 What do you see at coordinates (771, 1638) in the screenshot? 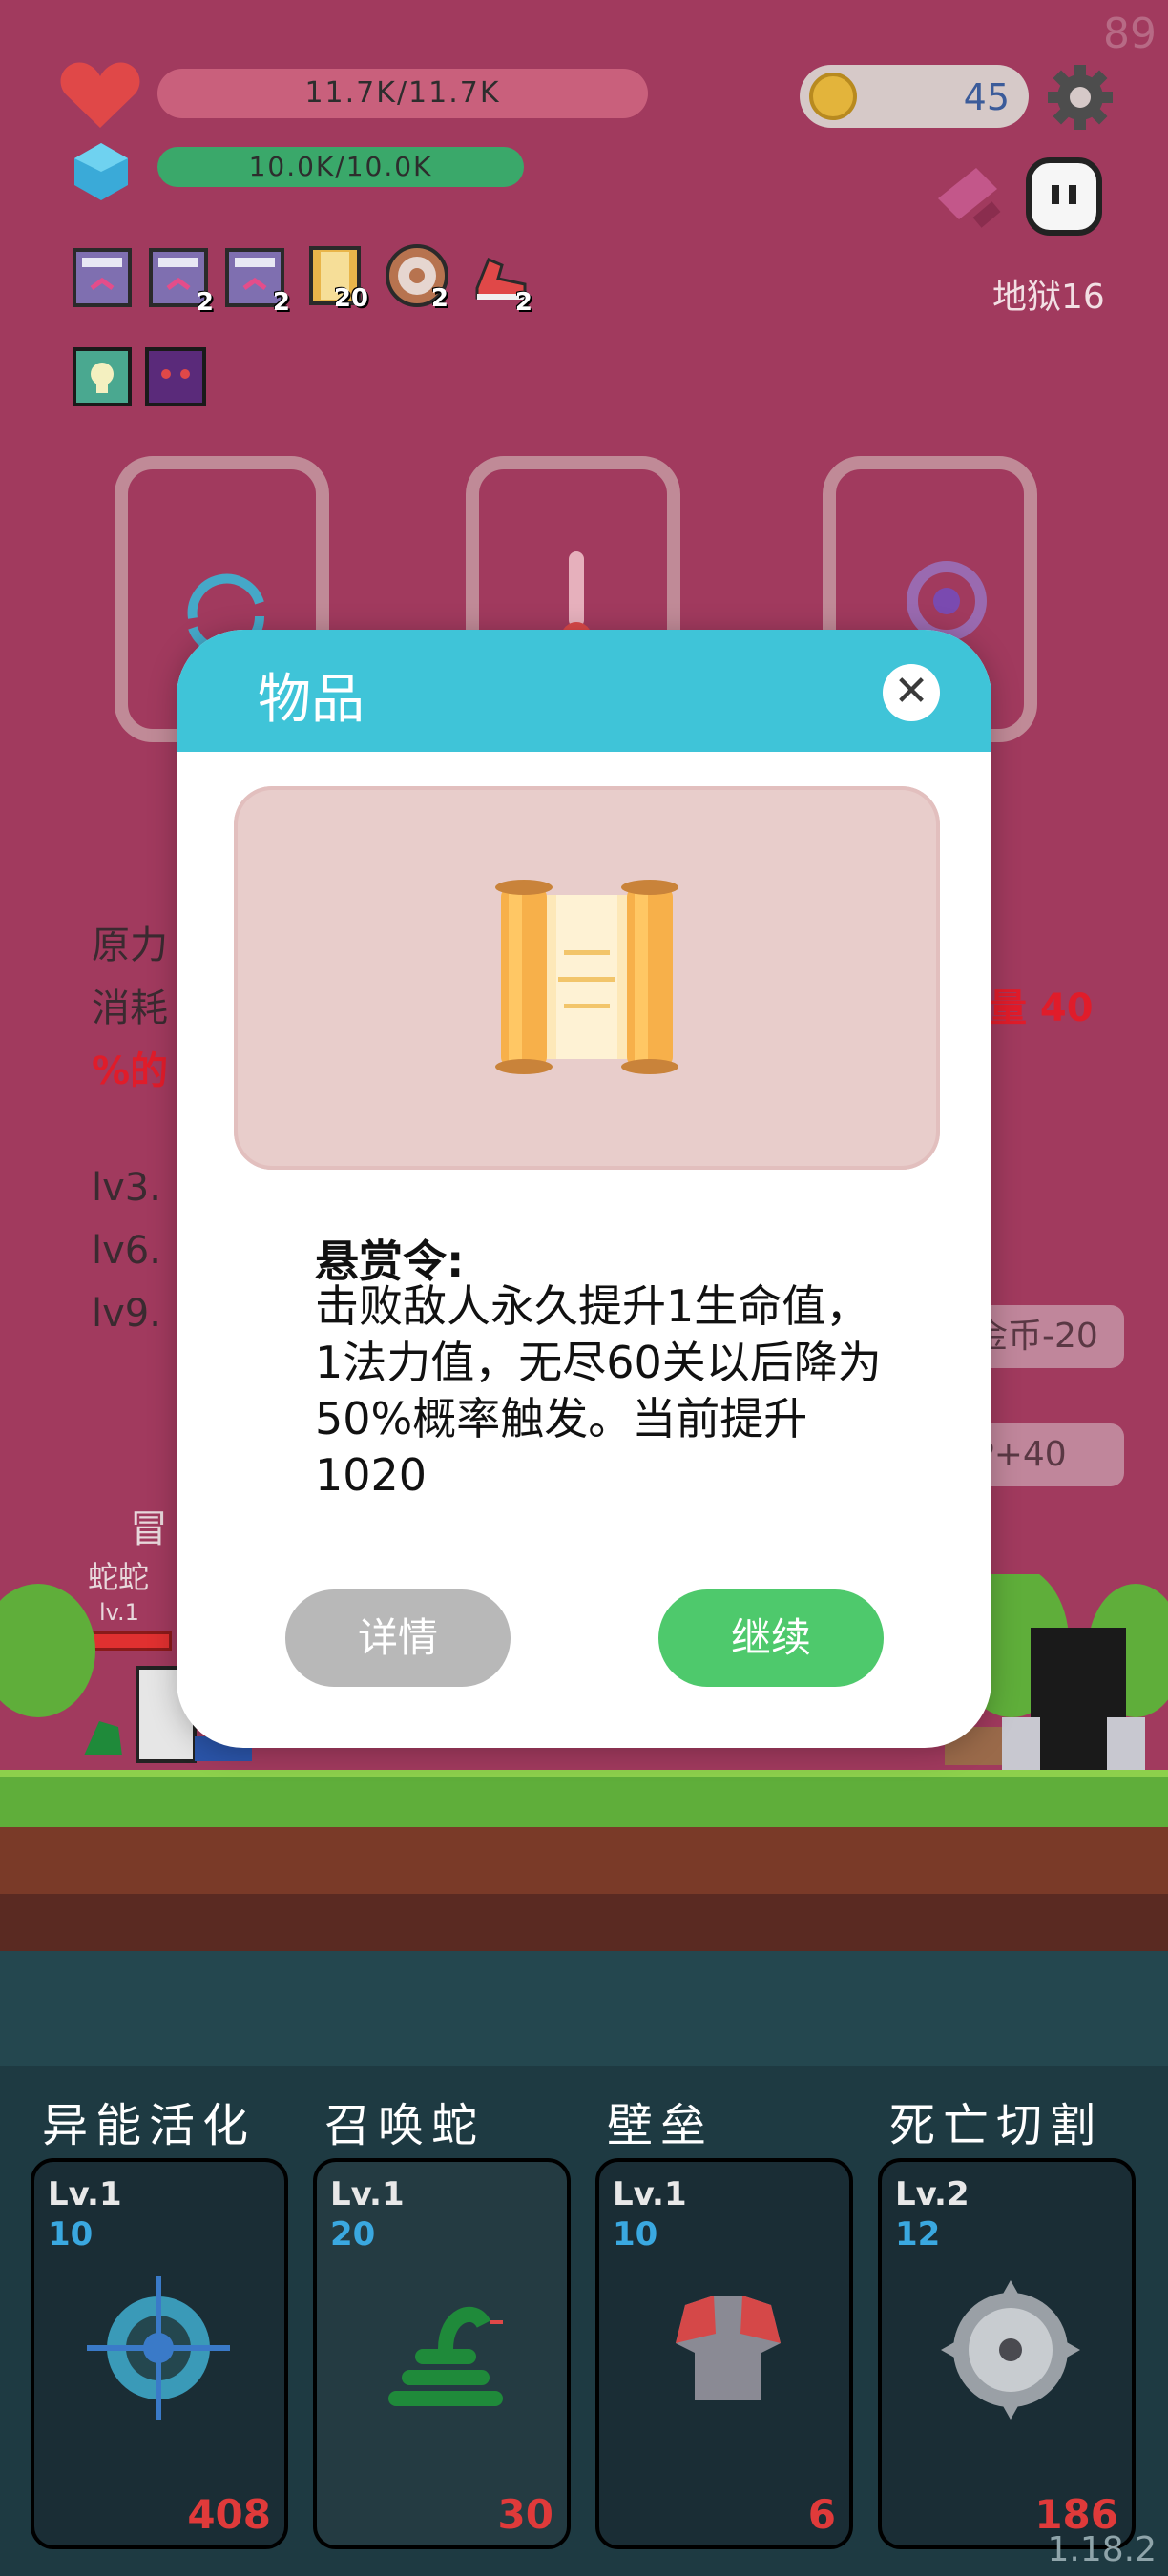
I see `continue-button: 继续` at bounding box center [771, 1638].